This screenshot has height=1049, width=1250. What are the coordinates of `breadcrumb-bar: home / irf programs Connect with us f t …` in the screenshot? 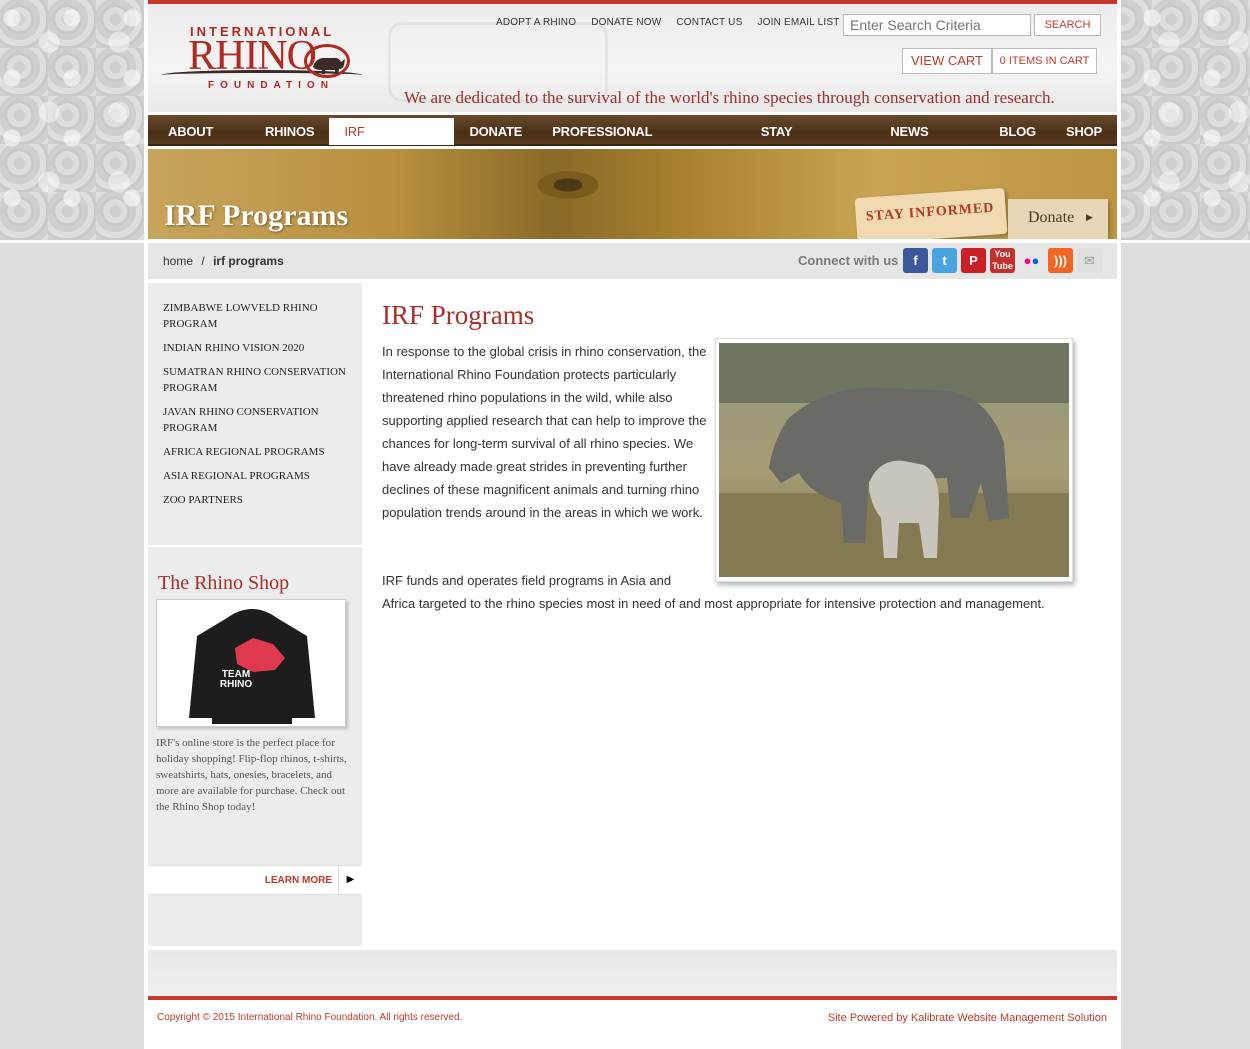 It's located at (632, 261).